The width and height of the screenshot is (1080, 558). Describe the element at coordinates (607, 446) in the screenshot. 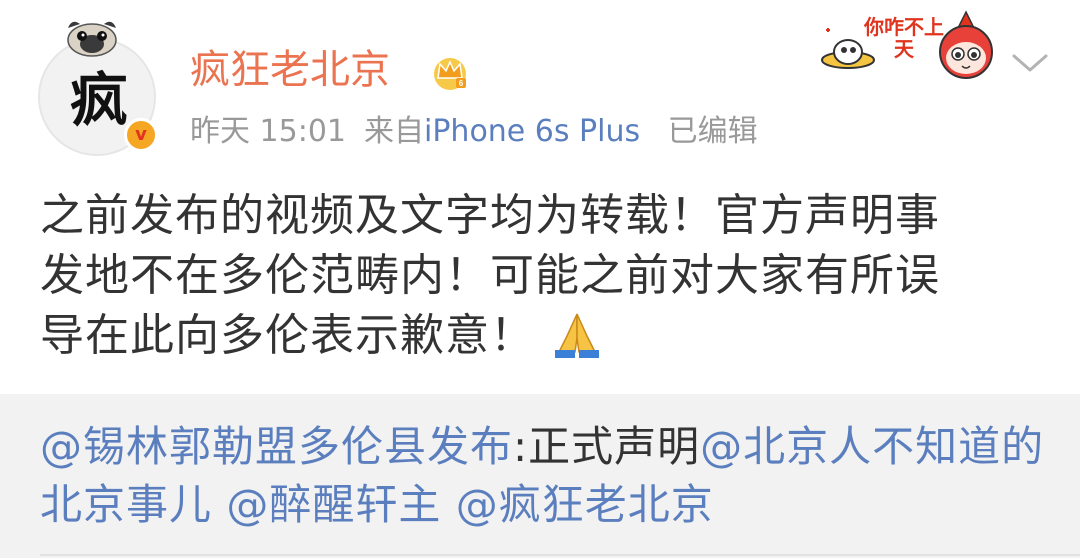

I see `repost-body: :正式声明` at that location.